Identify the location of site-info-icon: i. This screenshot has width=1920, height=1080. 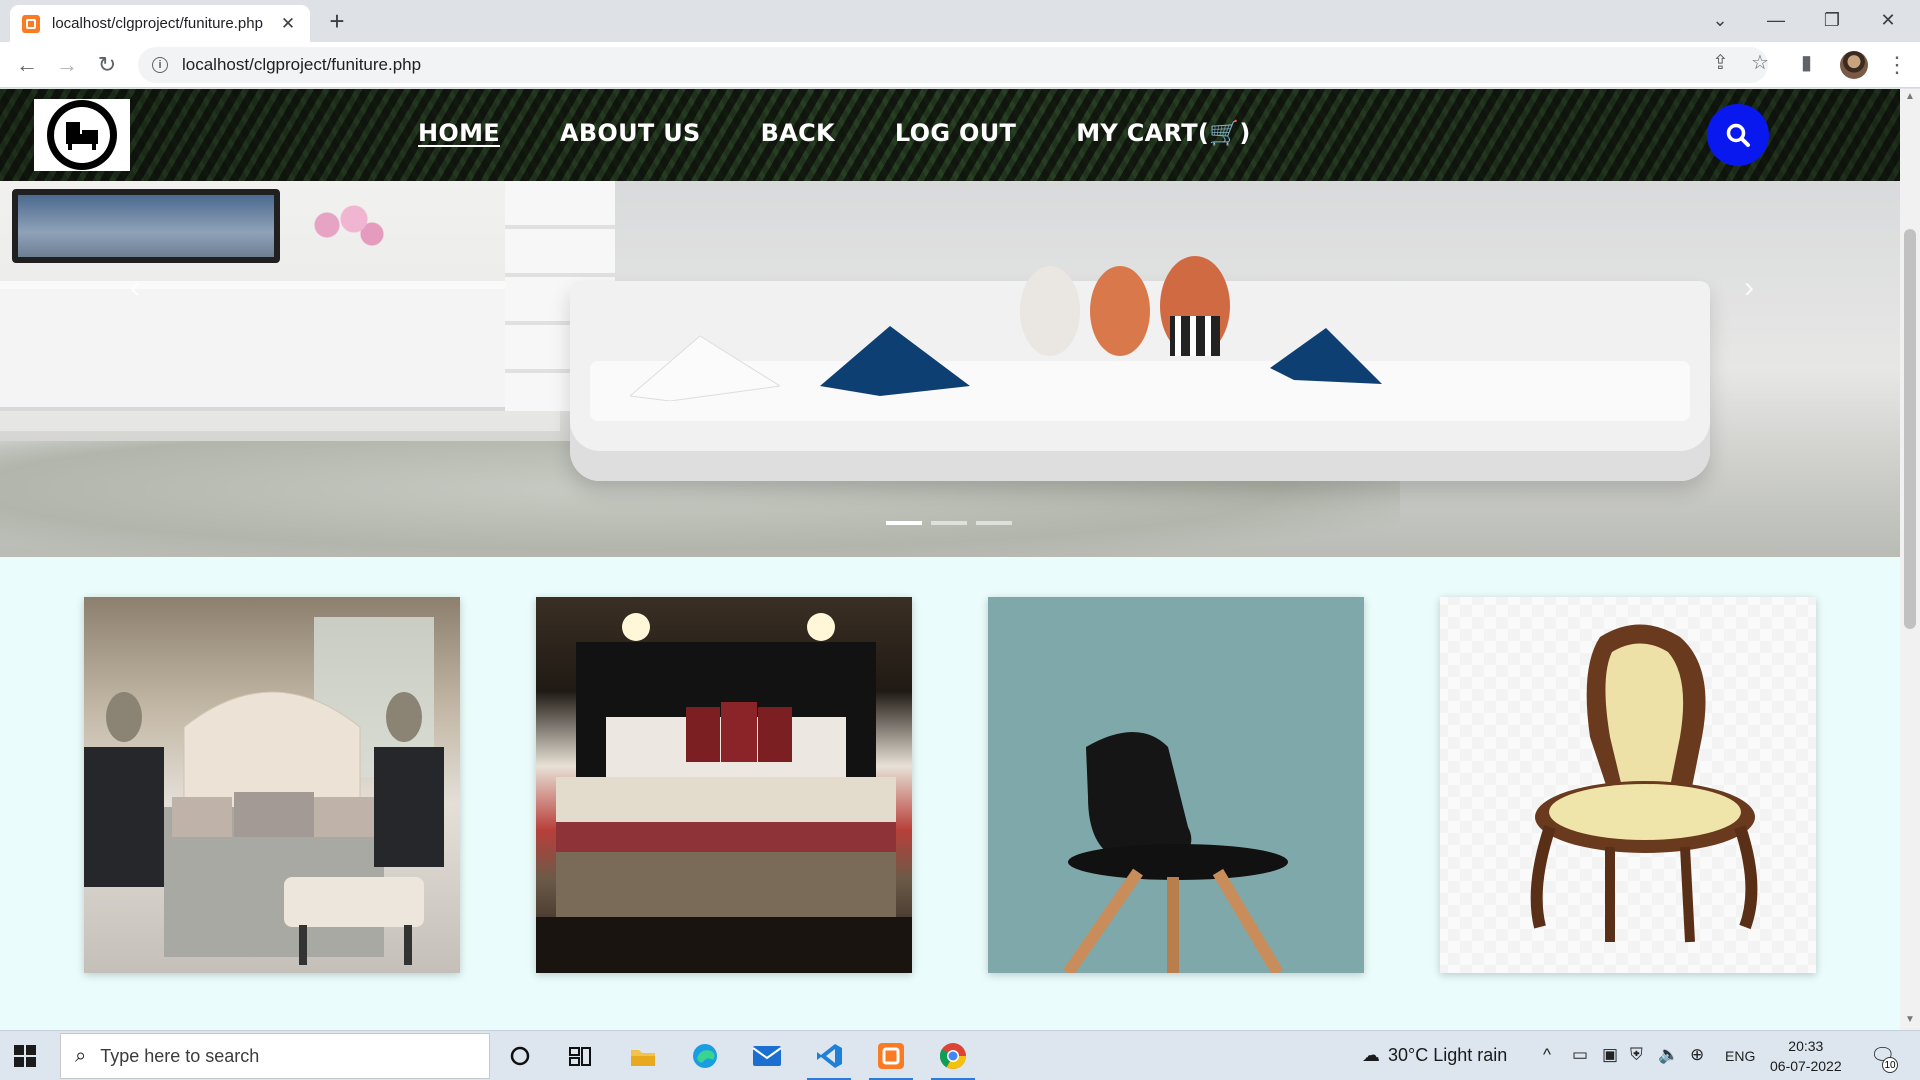
(160, 65).